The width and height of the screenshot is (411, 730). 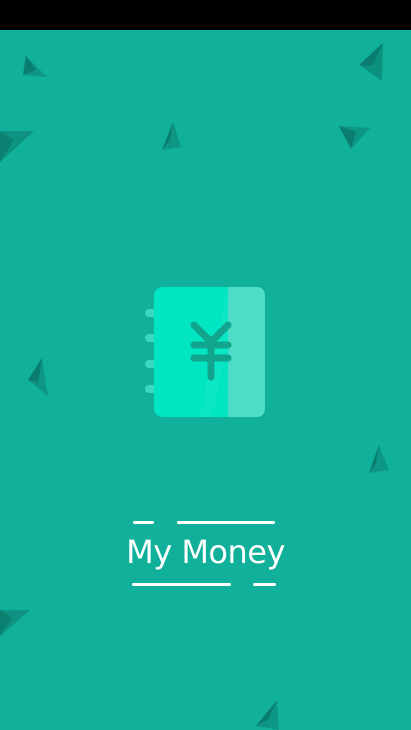 What do you see at coordinates (379, 459) in the screenshot?
I see `shard-right-middle` at bounding box center [379, 459].